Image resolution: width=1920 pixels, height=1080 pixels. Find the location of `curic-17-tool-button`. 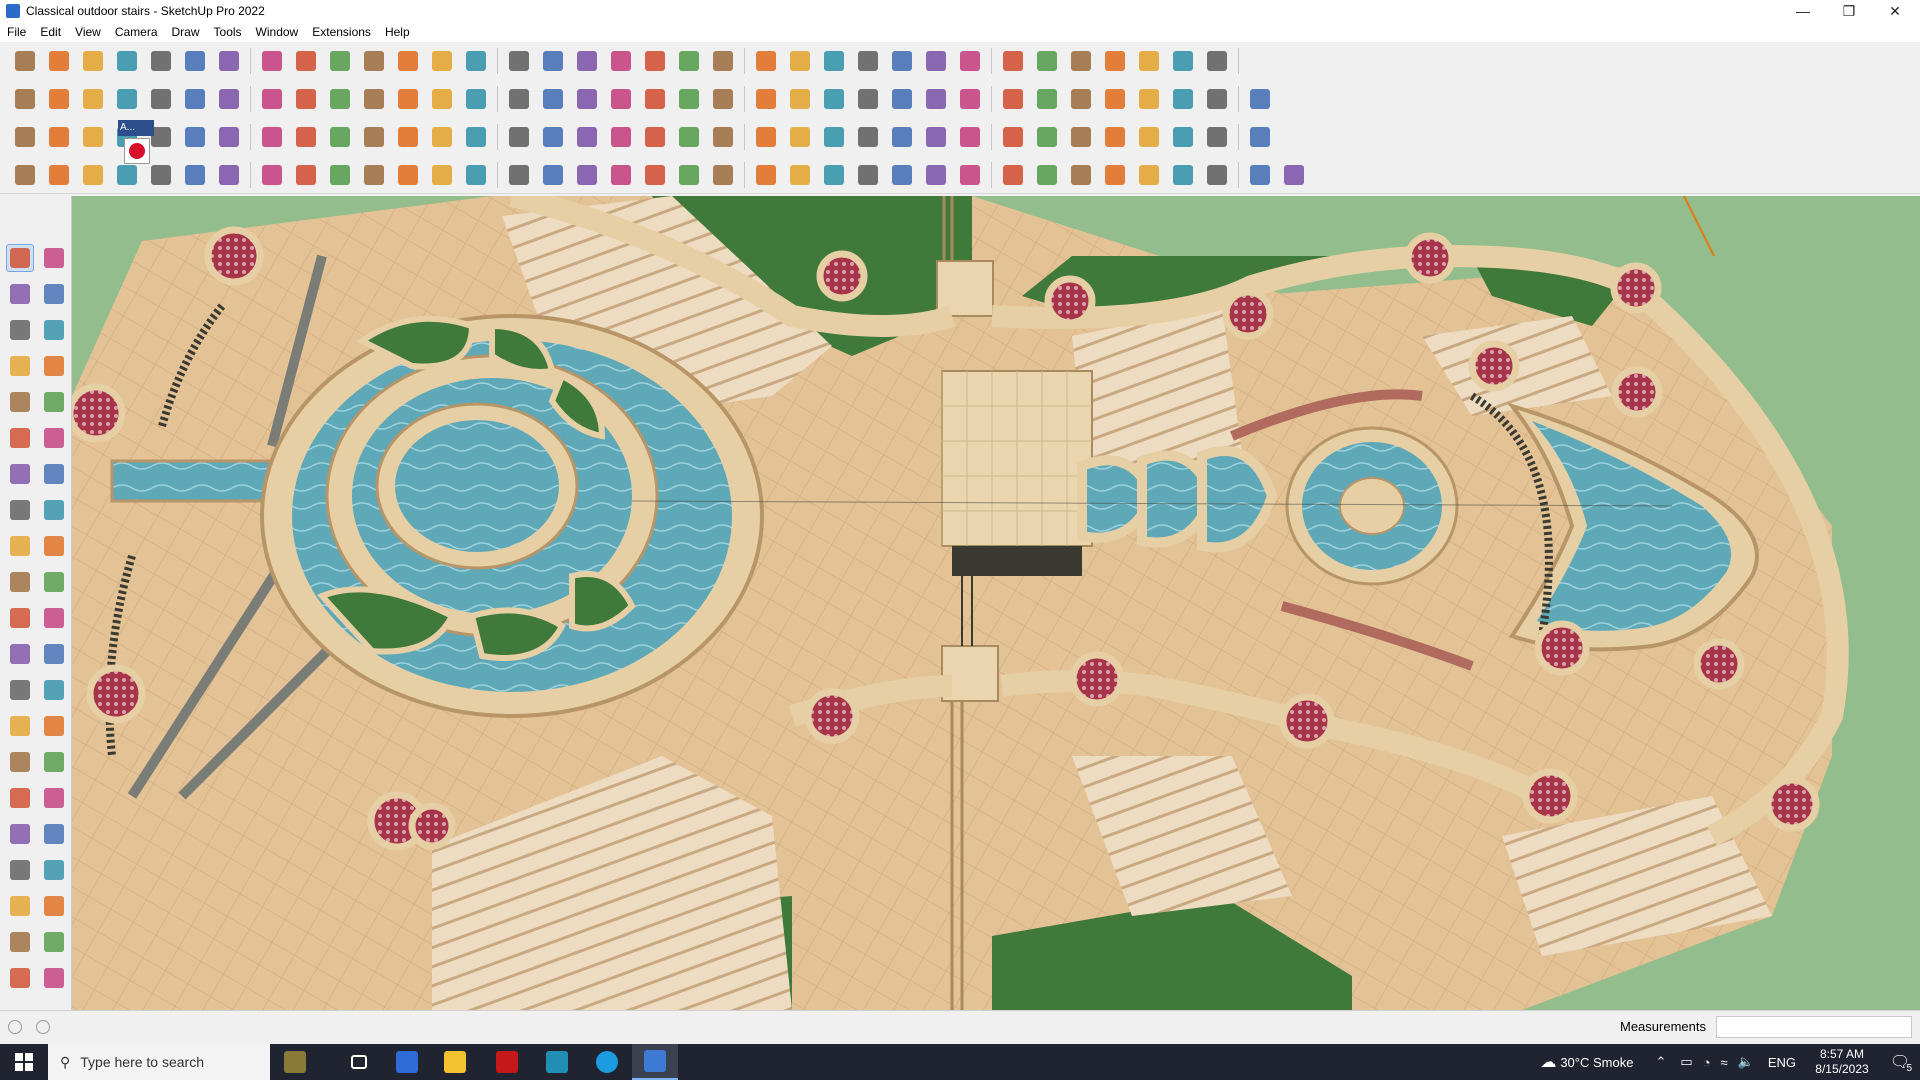

curic-17-tool-button is located at coordinates (689, 137).